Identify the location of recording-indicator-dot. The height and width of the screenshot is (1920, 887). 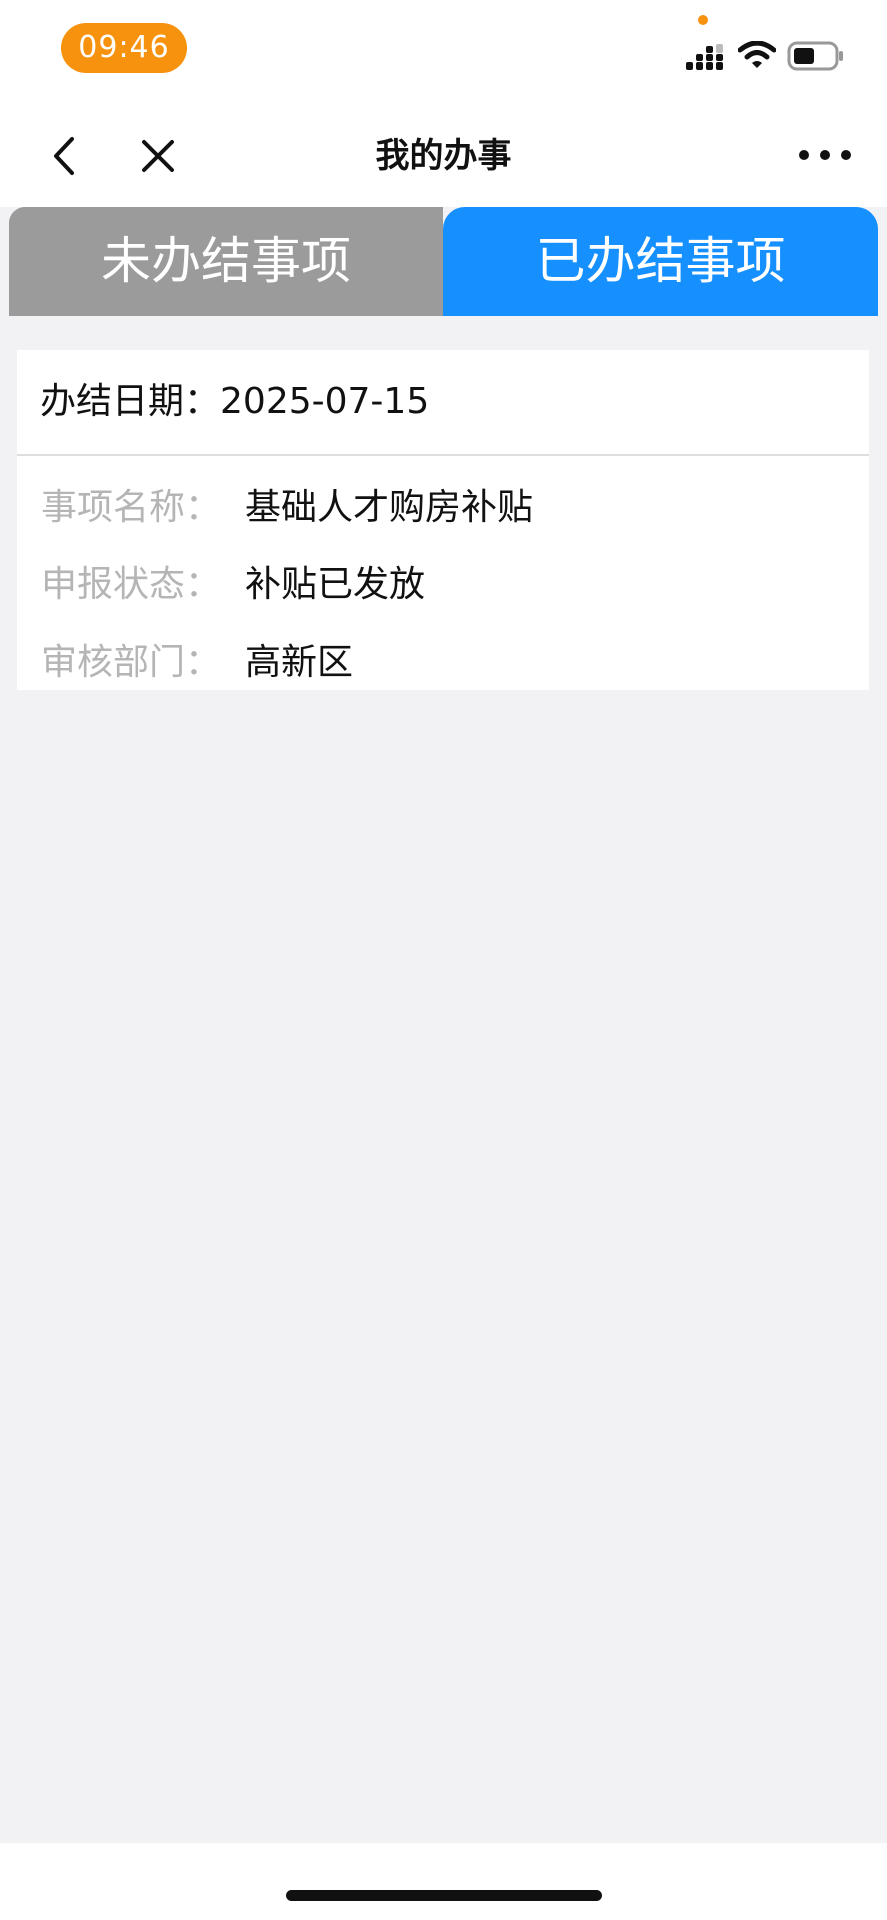
(703, 20).